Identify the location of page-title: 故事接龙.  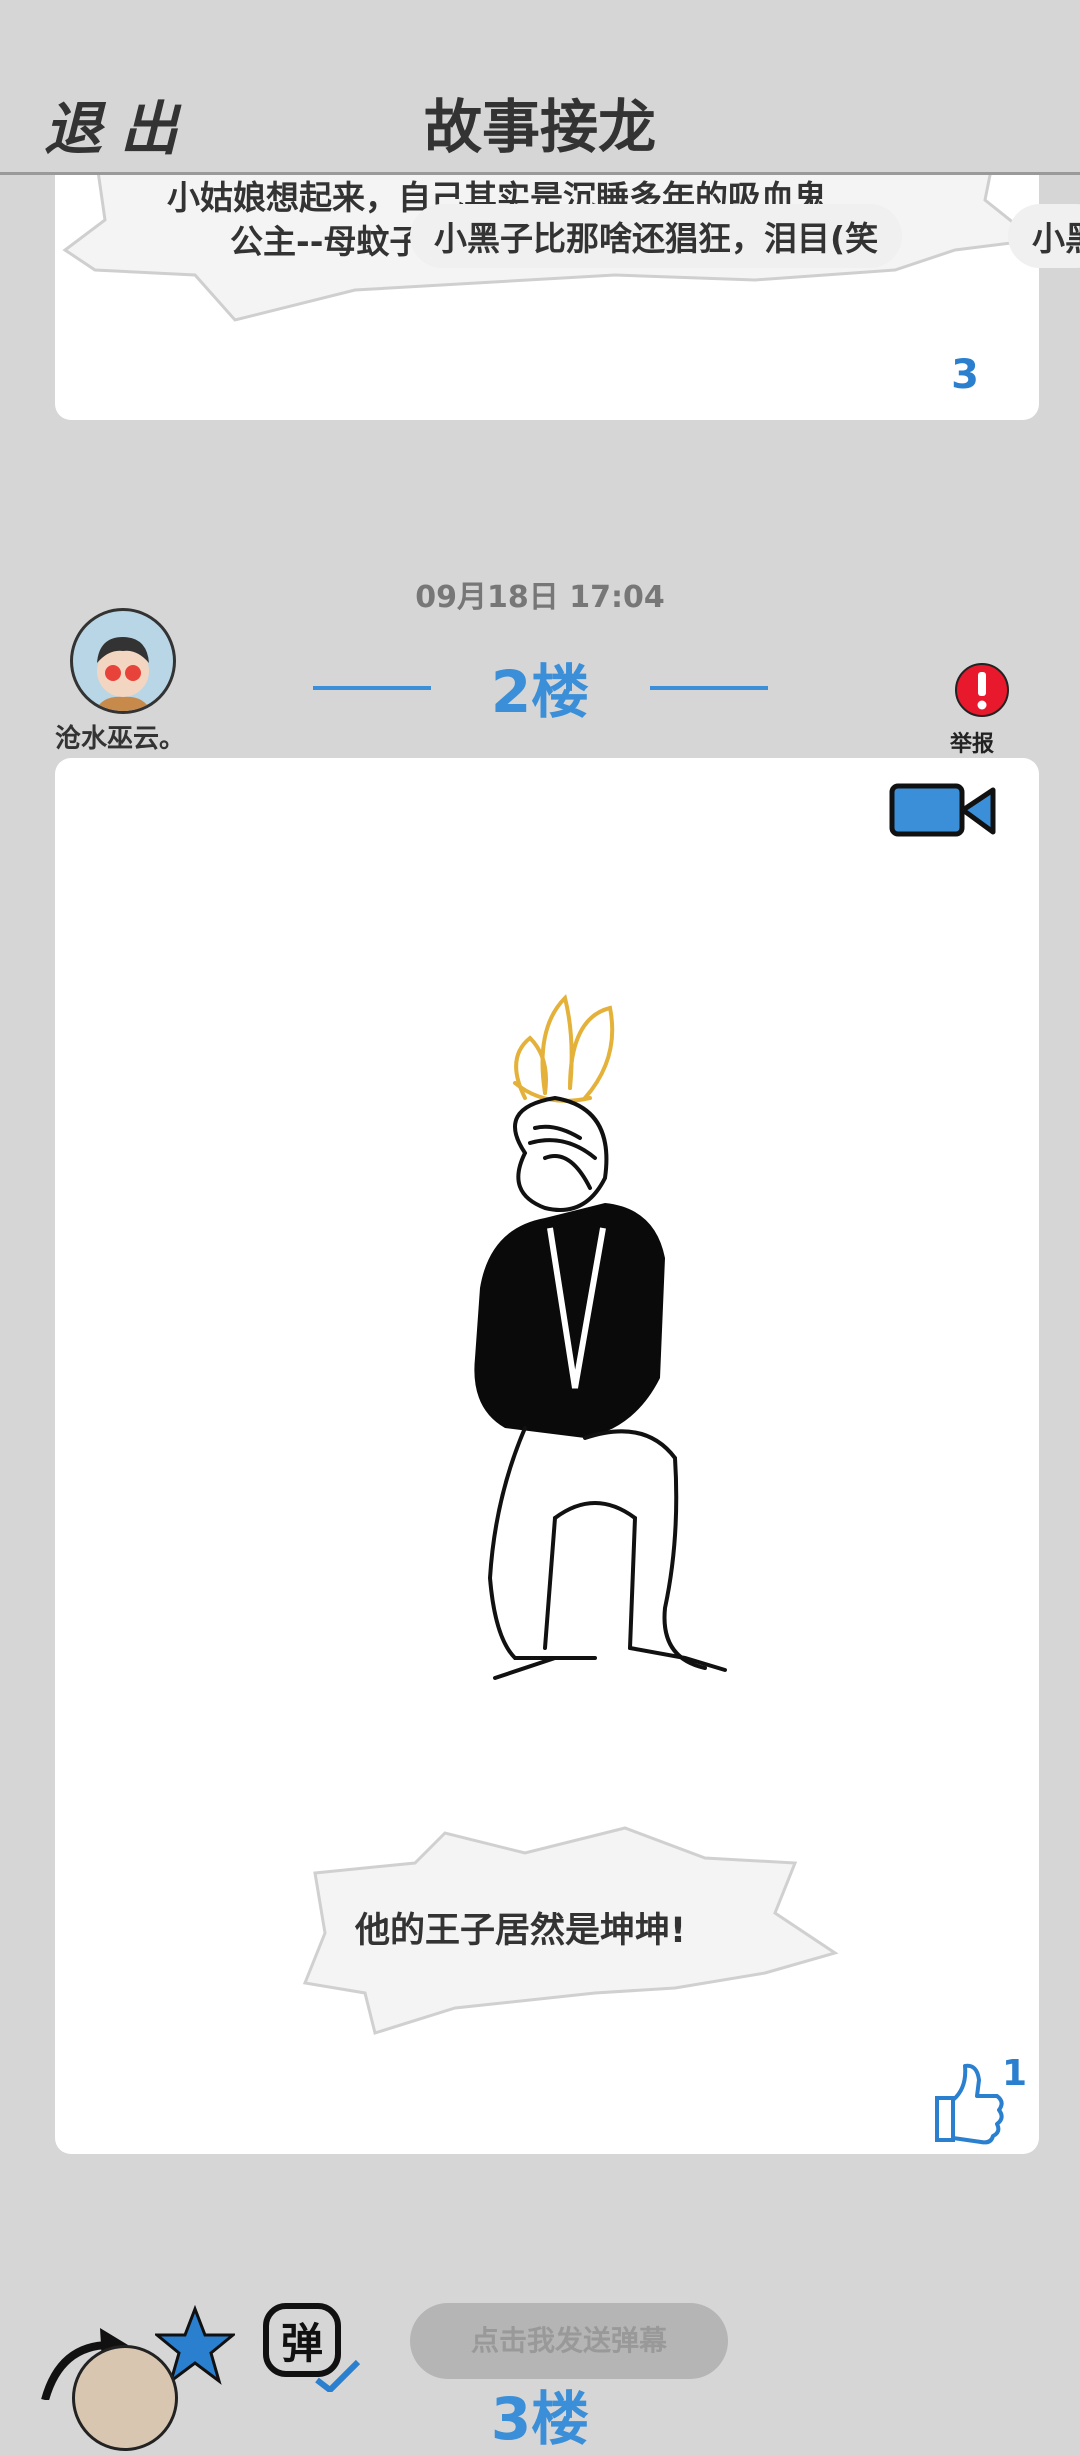
(539, 127).